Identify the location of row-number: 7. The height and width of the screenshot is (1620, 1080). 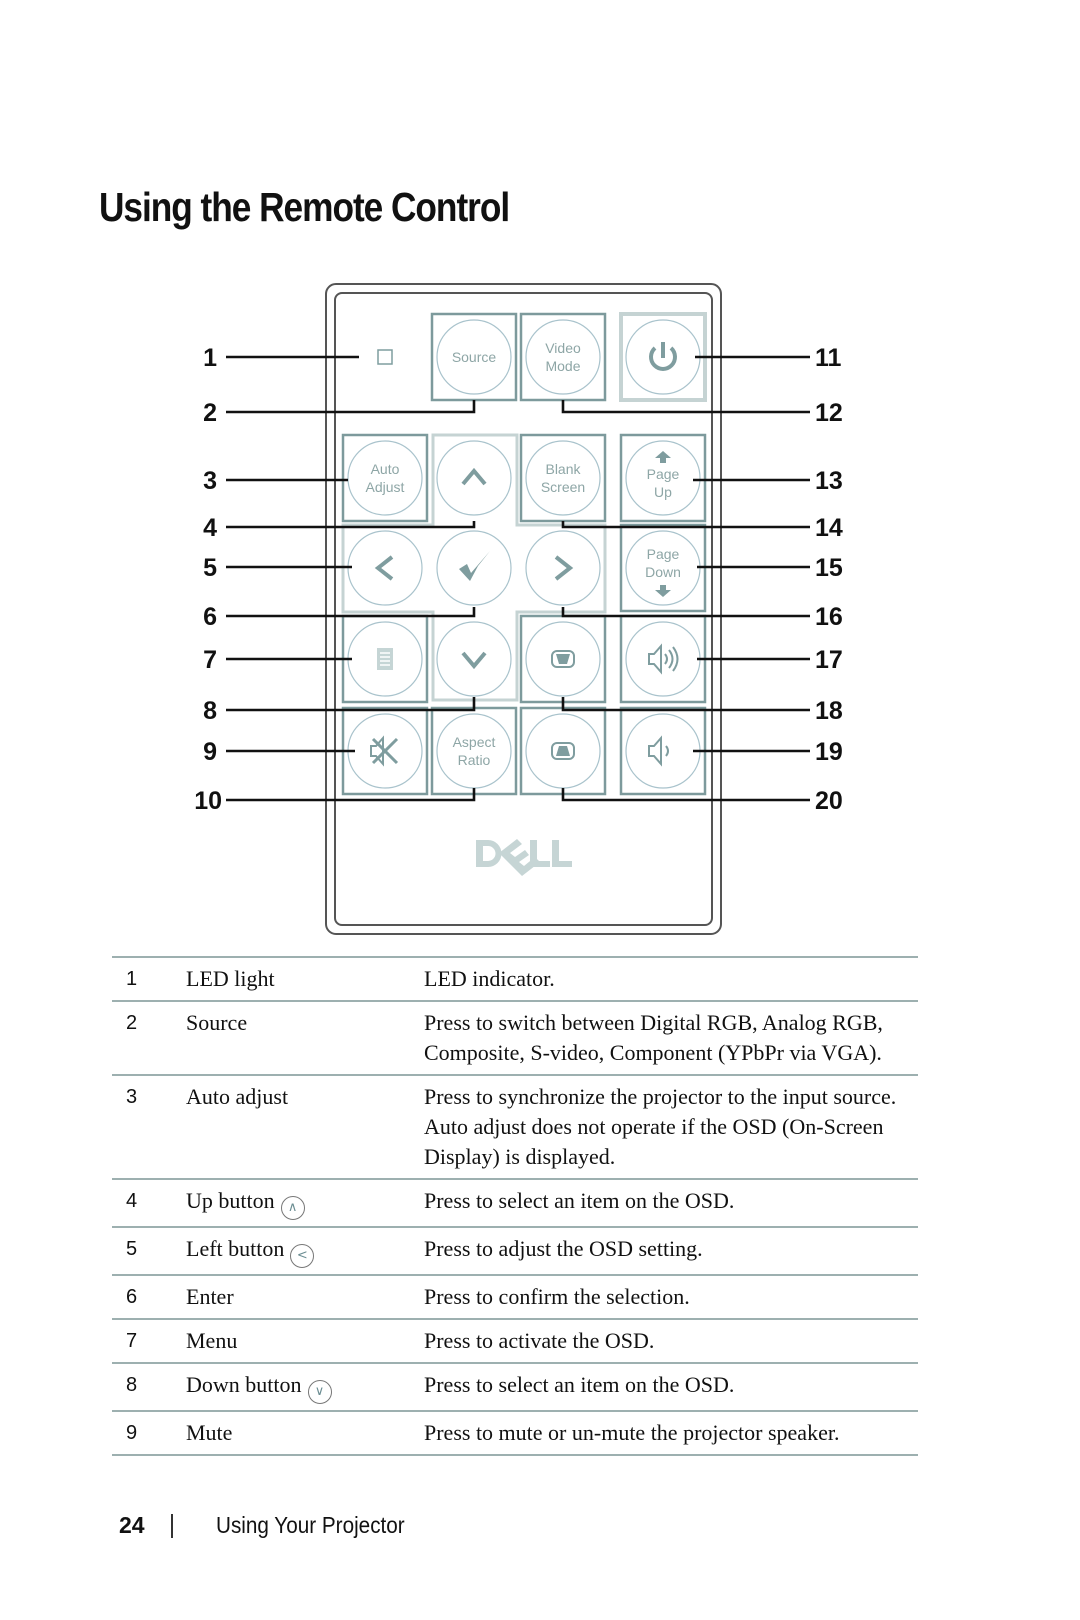
(149, 1341).